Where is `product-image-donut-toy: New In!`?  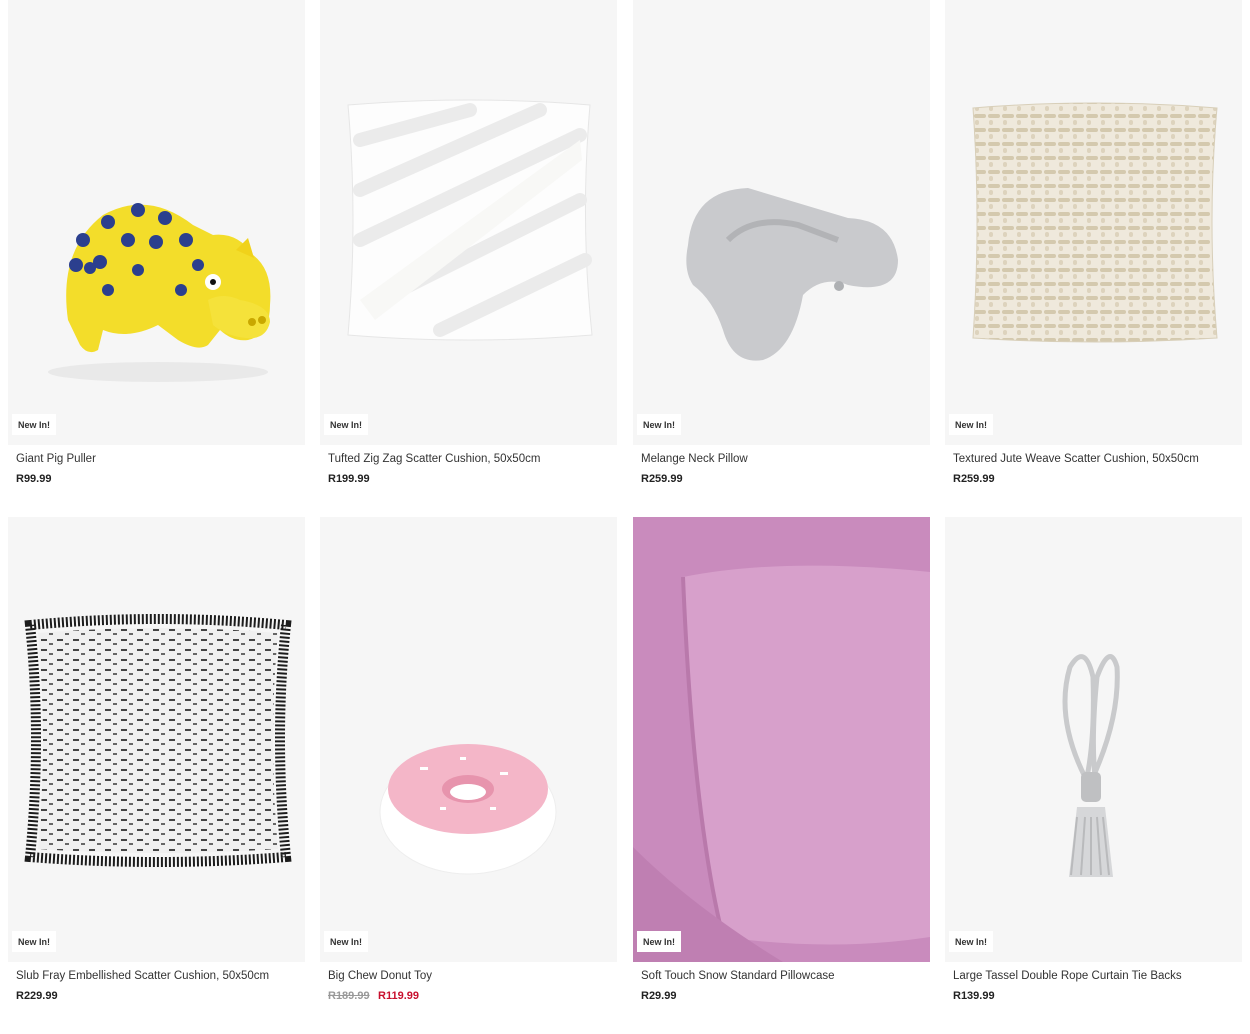
product-image-donut-toy: New In! is located at coordinates (468, 739).